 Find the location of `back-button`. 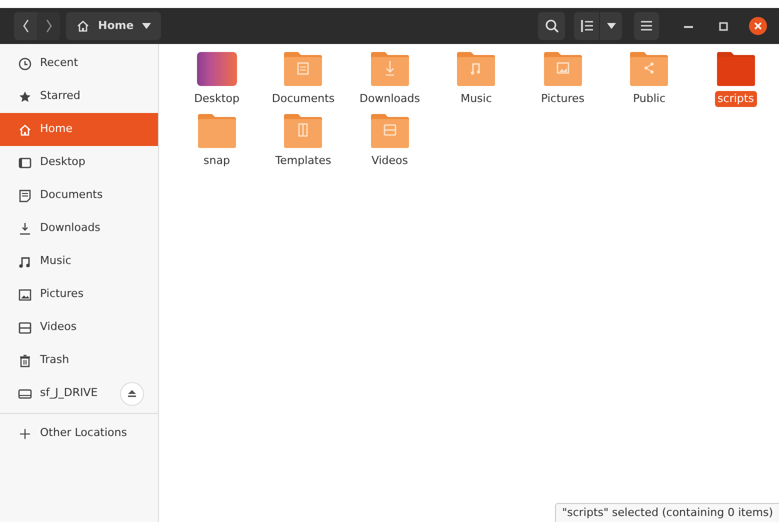

back-button is located at coordinates (25, 26).